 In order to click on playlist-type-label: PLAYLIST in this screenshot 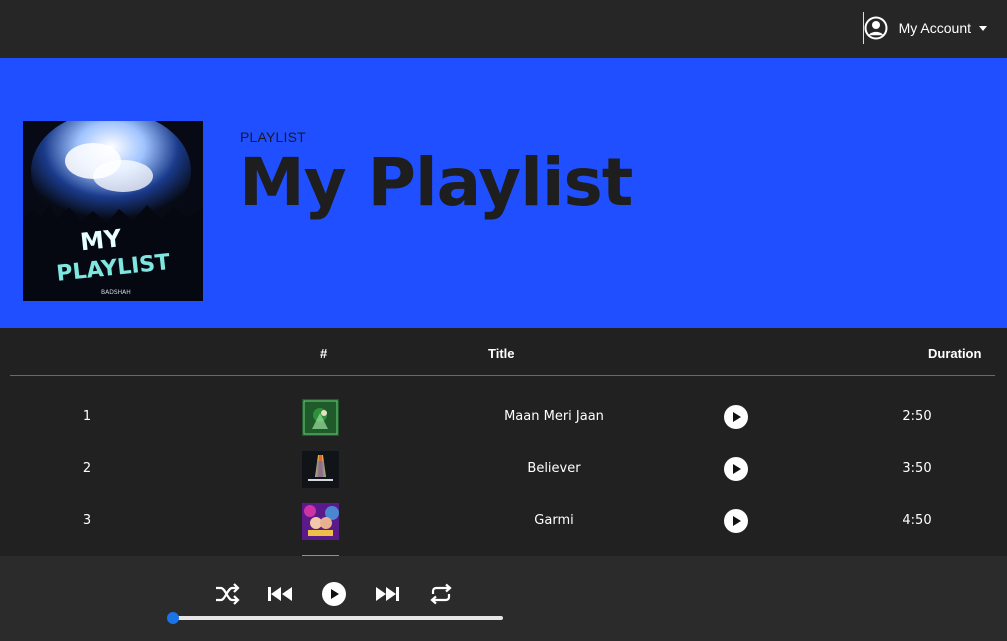, I will do `click(273, 137)`.